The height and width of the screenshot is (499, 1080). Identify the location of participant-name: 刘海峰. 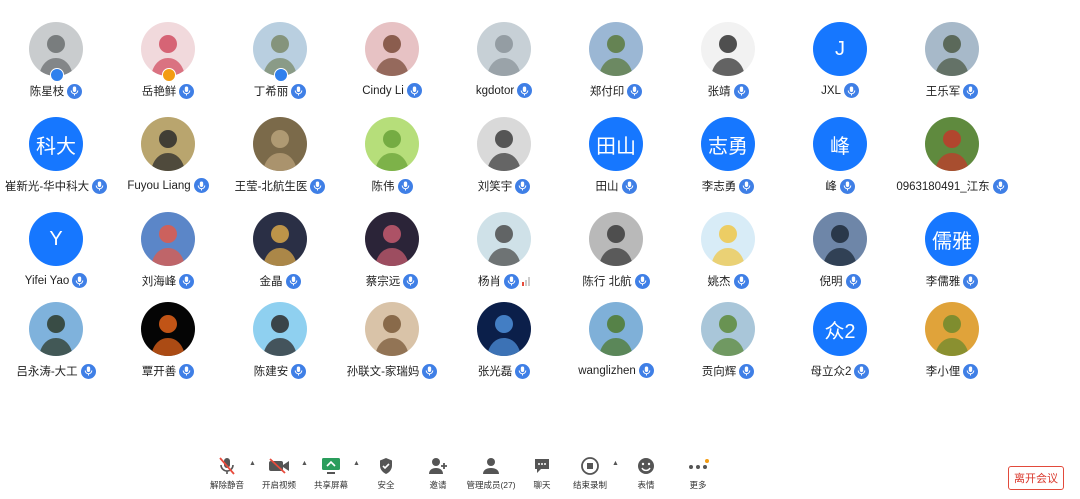
(159, 282).